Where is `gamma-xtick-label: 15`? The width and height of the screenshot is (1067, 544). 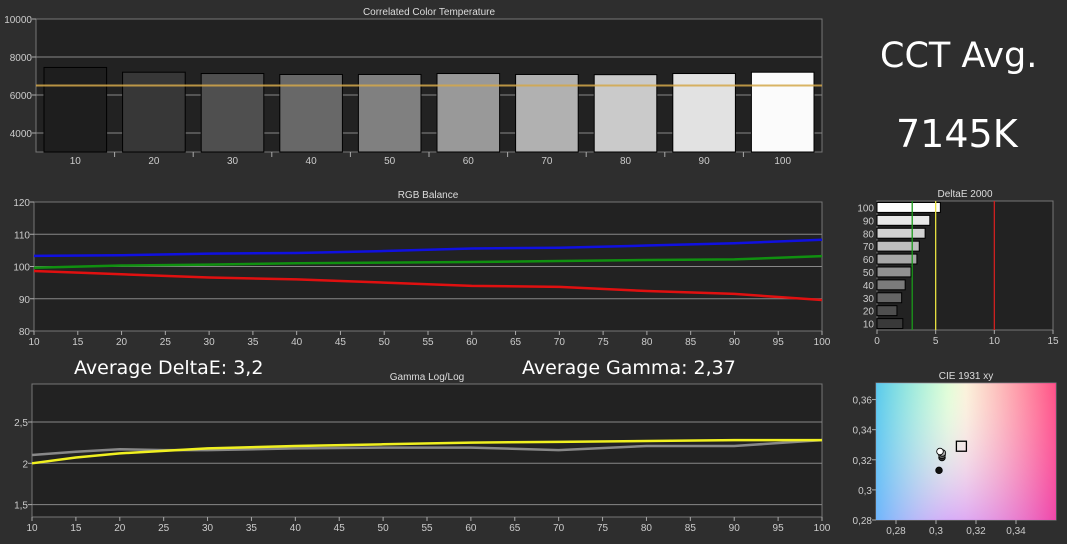
gamma-xtick-label: 15 is located at coordinates (76, 528).